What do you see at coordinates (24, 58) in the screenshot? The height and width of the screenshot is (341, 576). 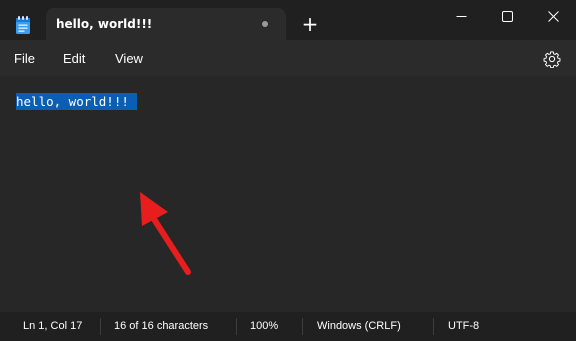 I see `menu-file: File` at bounding box center [24, 58].